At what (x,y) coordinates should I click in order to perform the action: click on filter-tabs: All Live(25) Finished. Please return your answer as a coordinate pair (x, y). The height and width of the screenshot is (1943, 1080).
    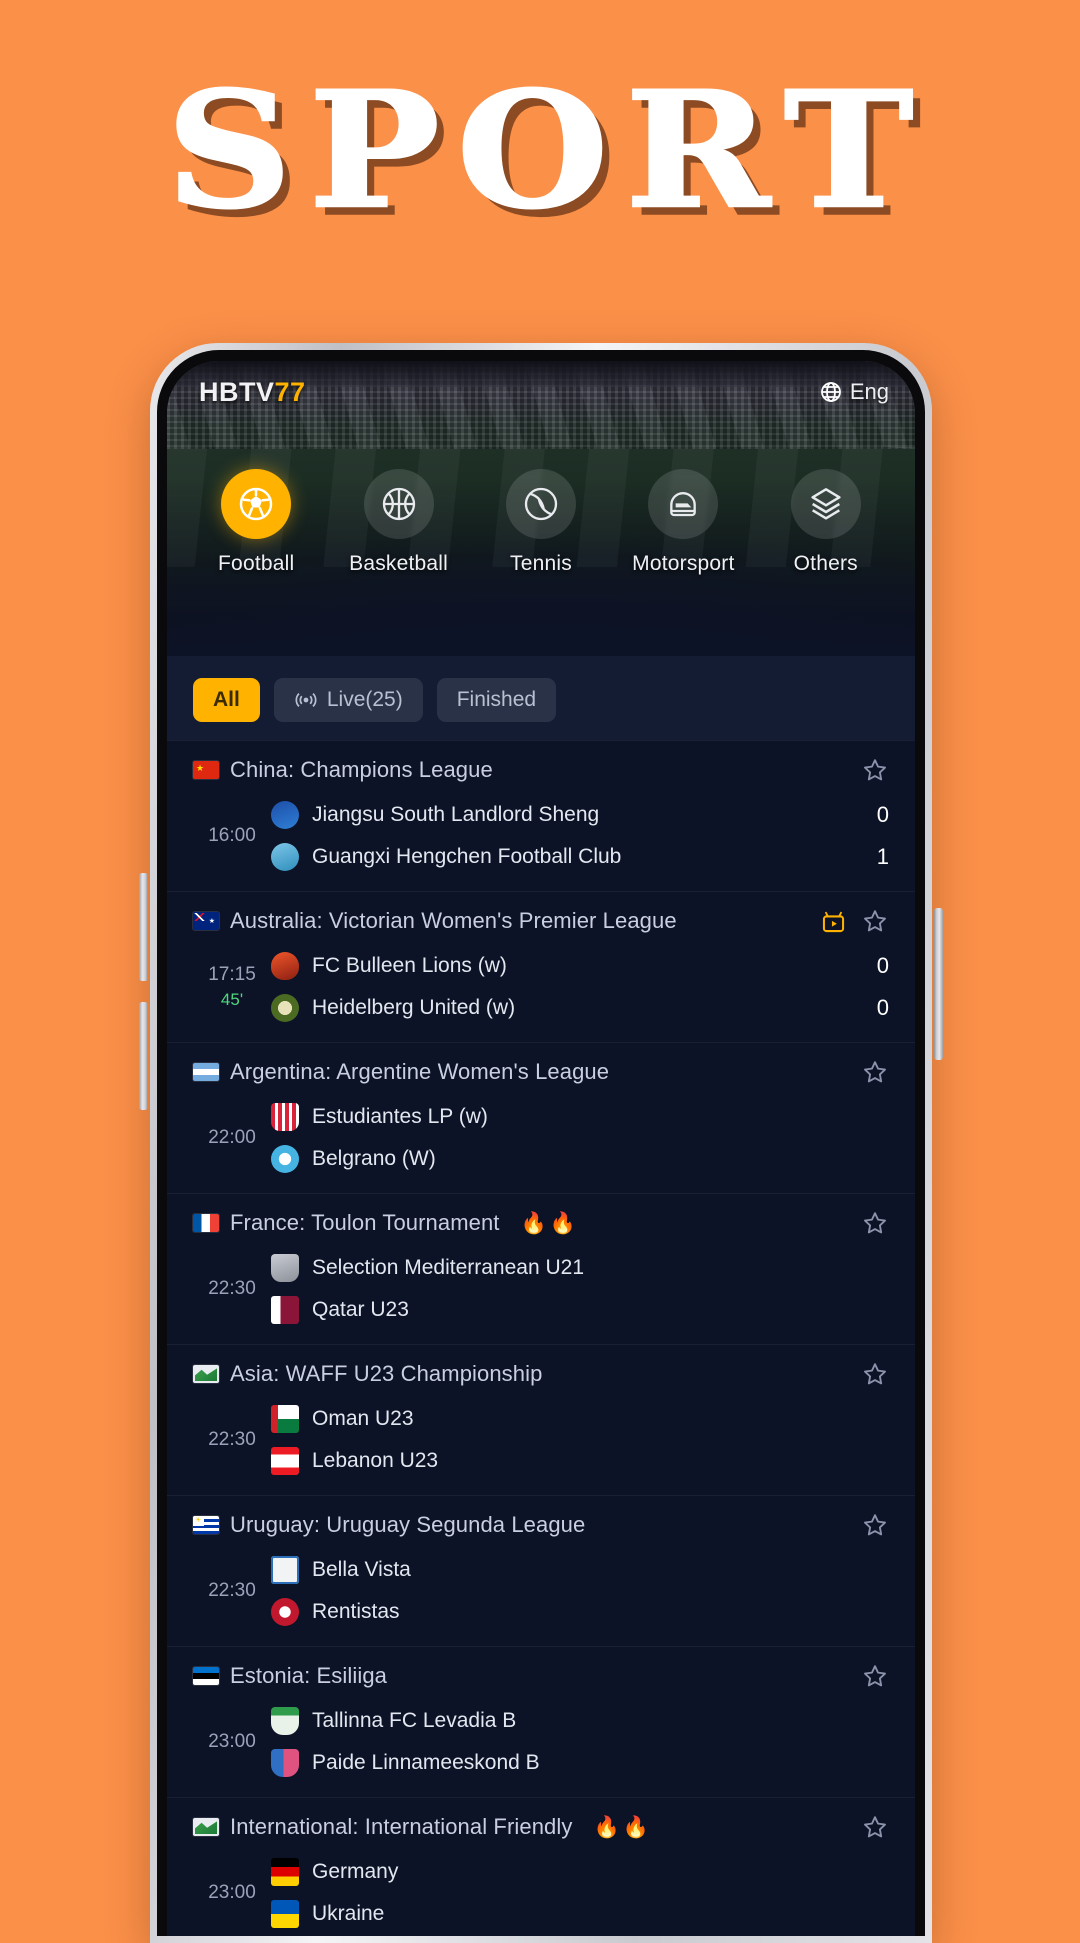
    Looking at the image, I should click on (541, 698).